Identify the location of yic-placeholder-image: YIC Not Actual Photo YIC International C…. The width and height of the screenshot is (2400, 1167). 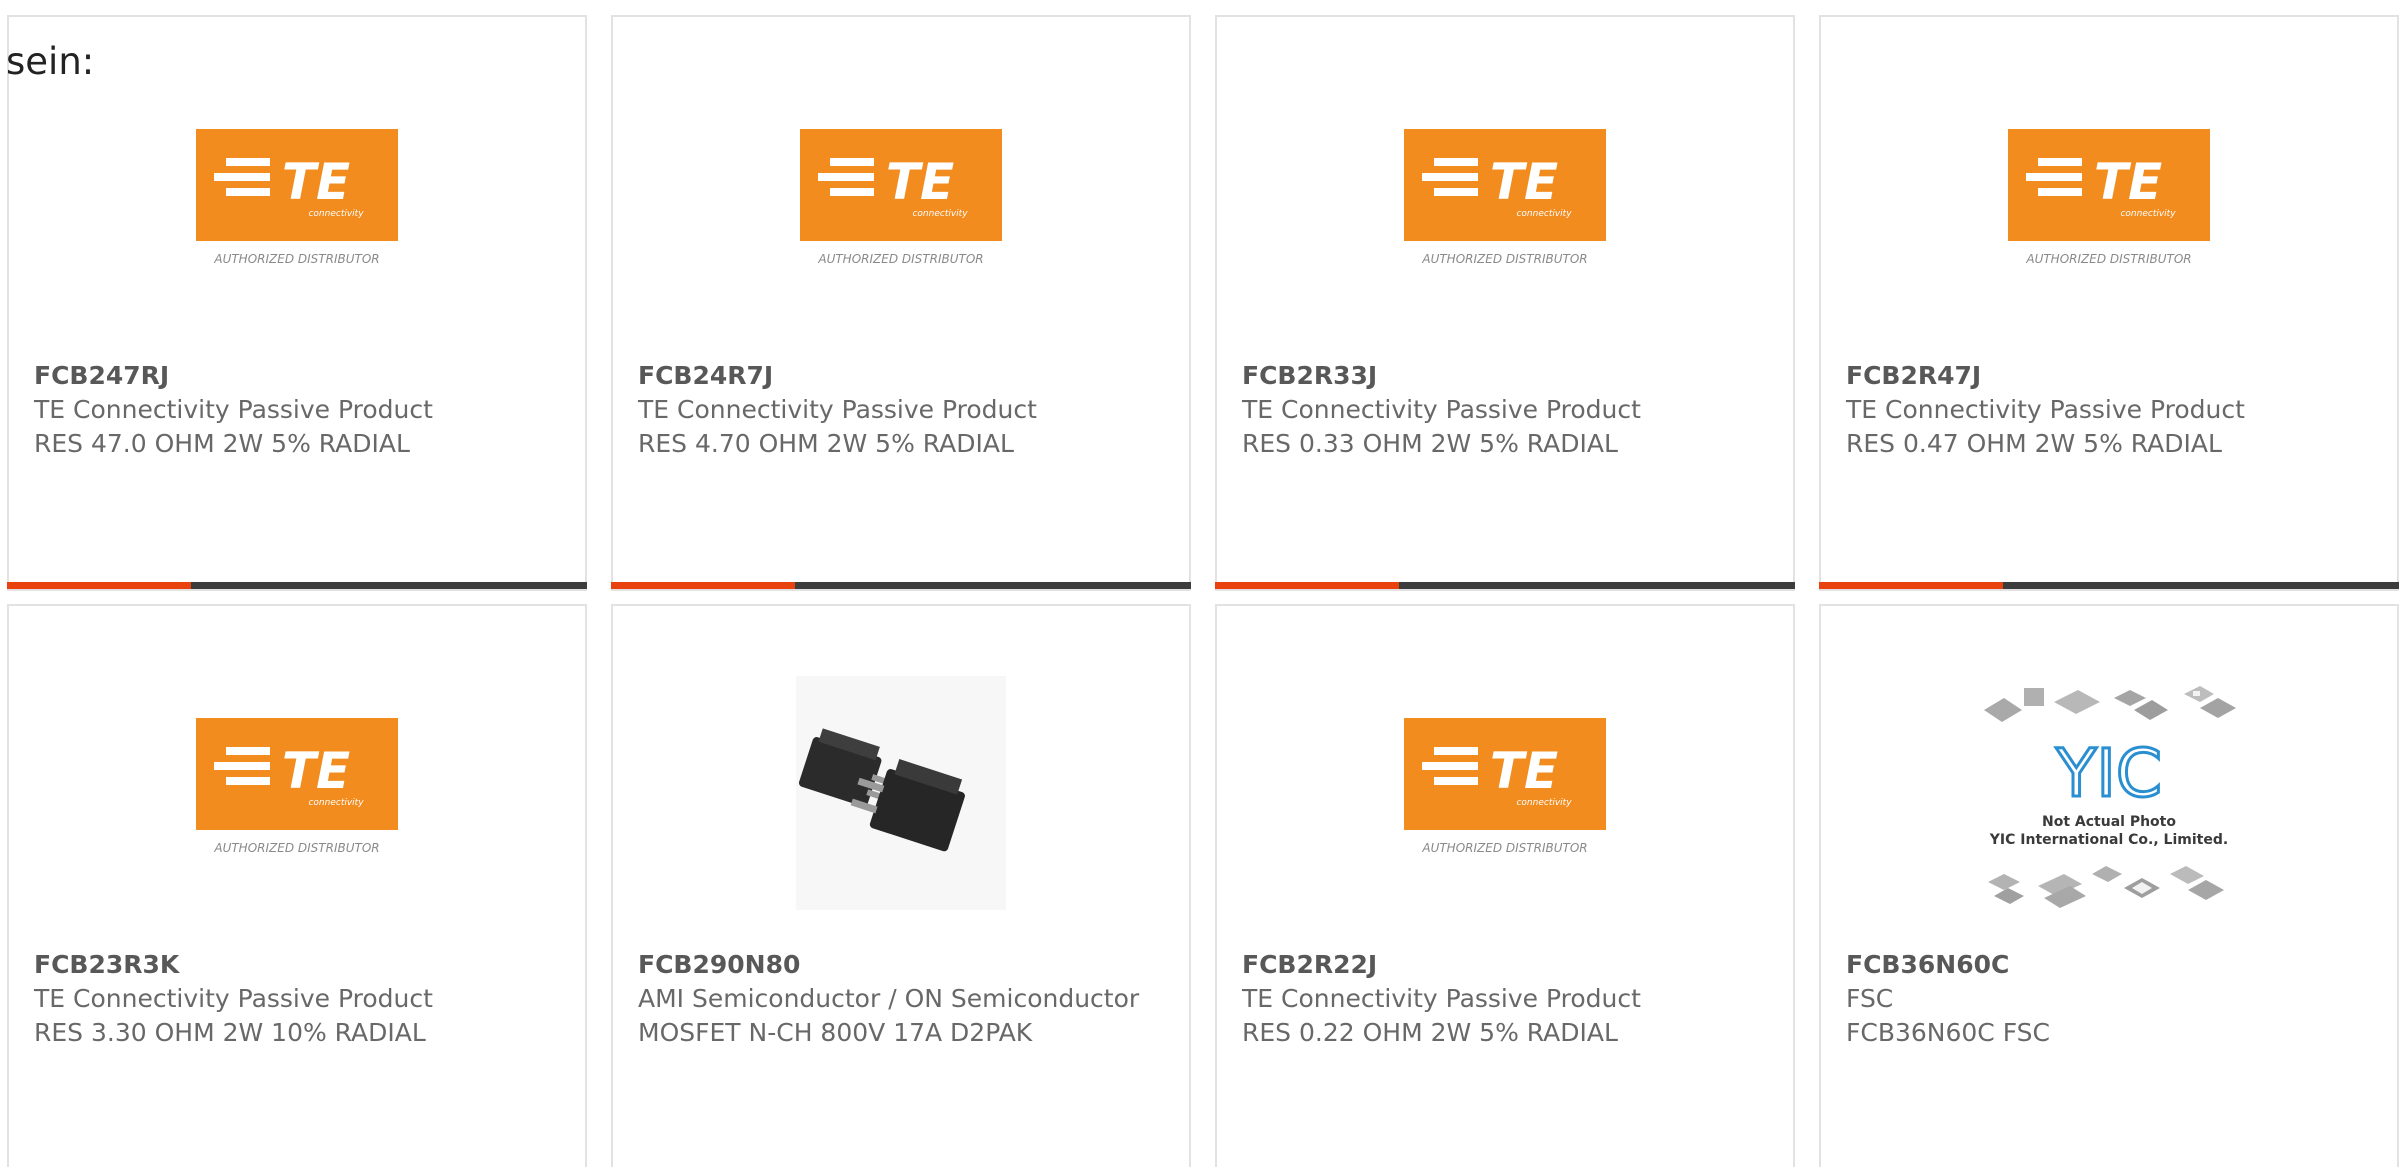
(2109, 793).